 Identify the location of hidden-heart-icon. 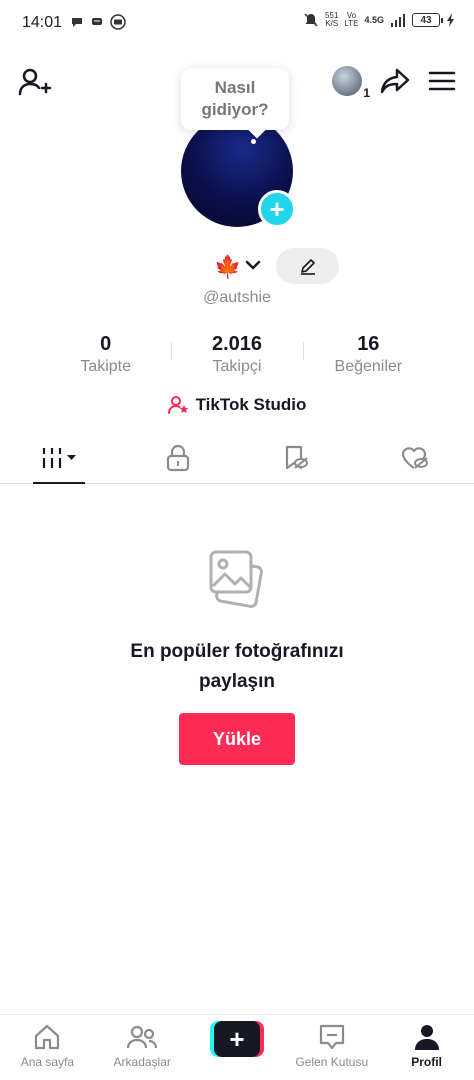
(414, 457).